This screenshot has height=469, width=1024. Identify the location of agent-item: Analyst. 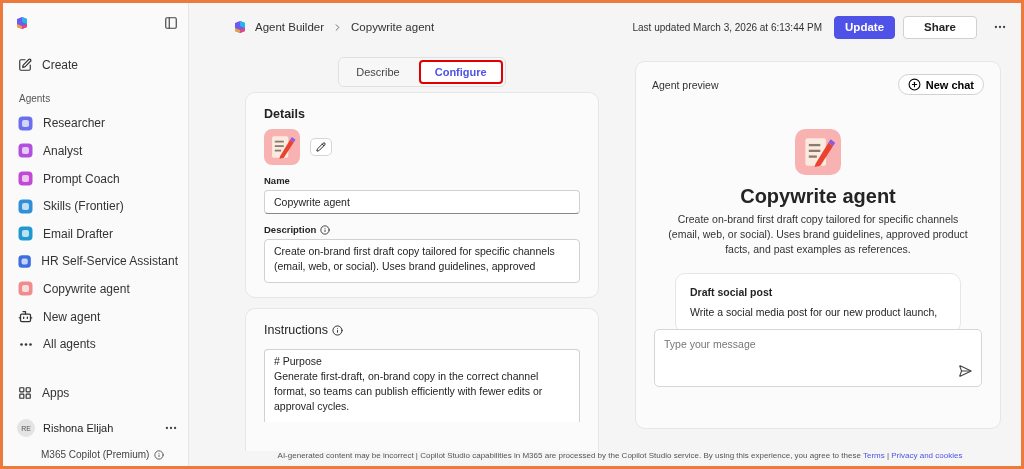
(96, 151).